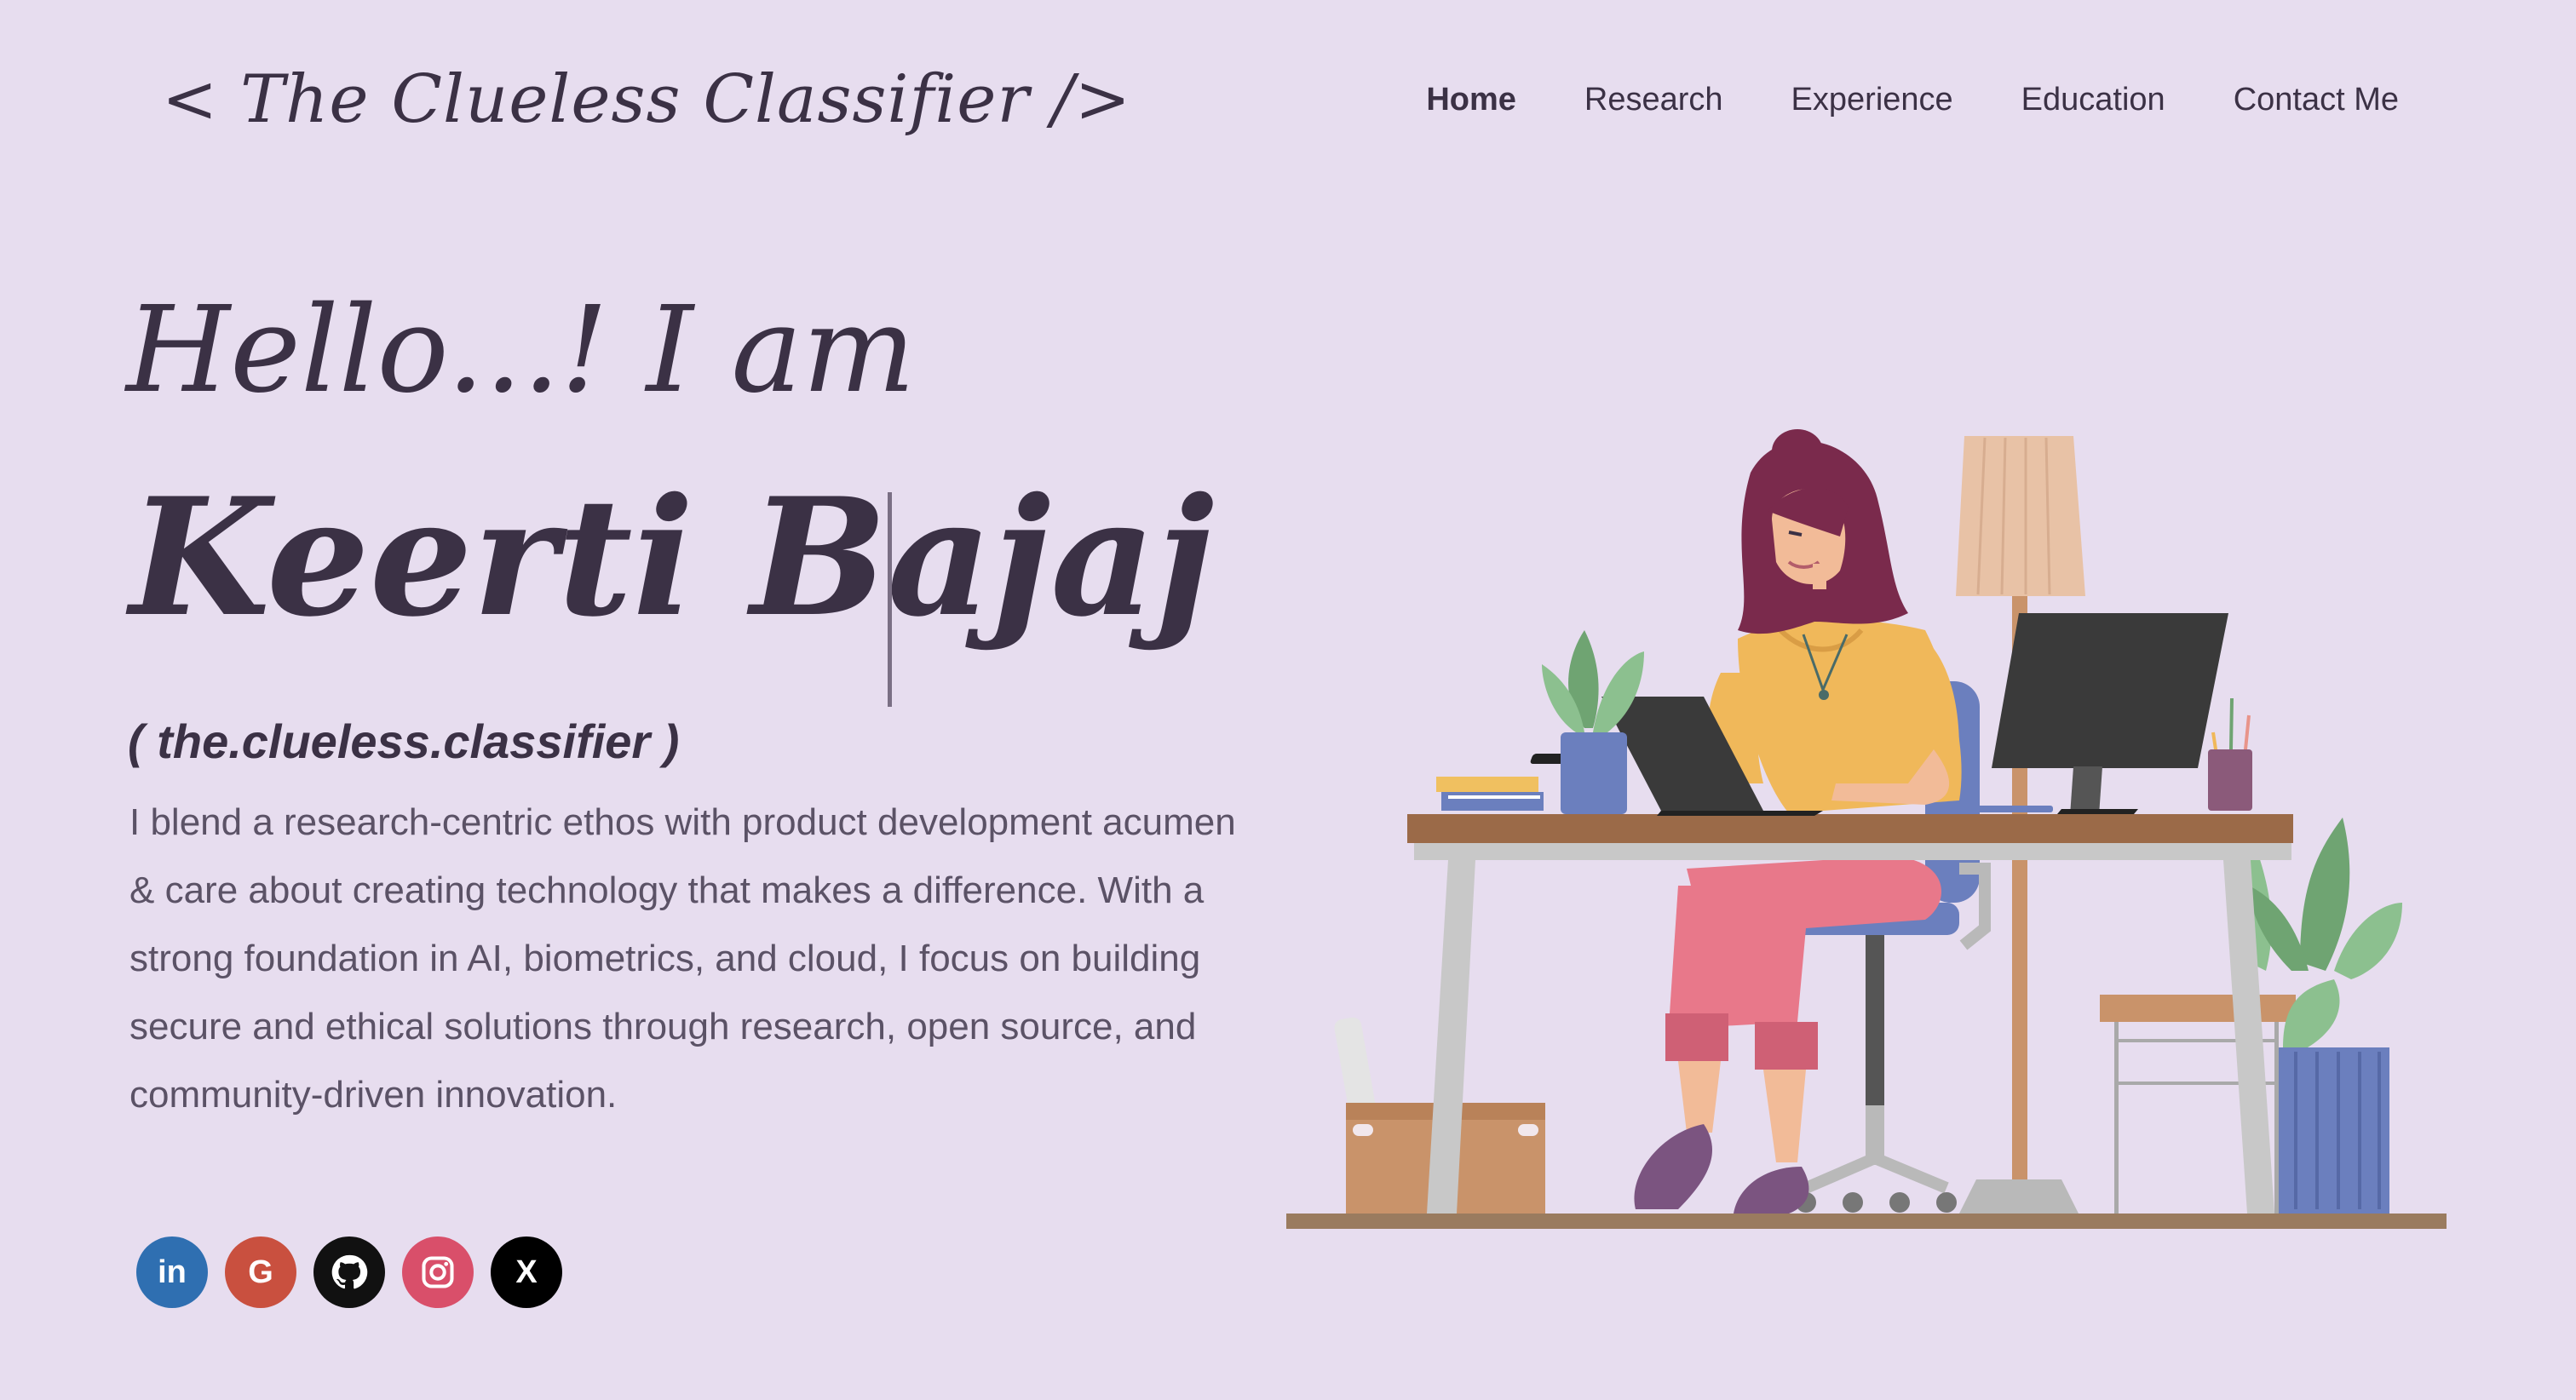  Describe the element at coordinates (1866, 1221) in the screenshot. I see `floor-line` at that location.